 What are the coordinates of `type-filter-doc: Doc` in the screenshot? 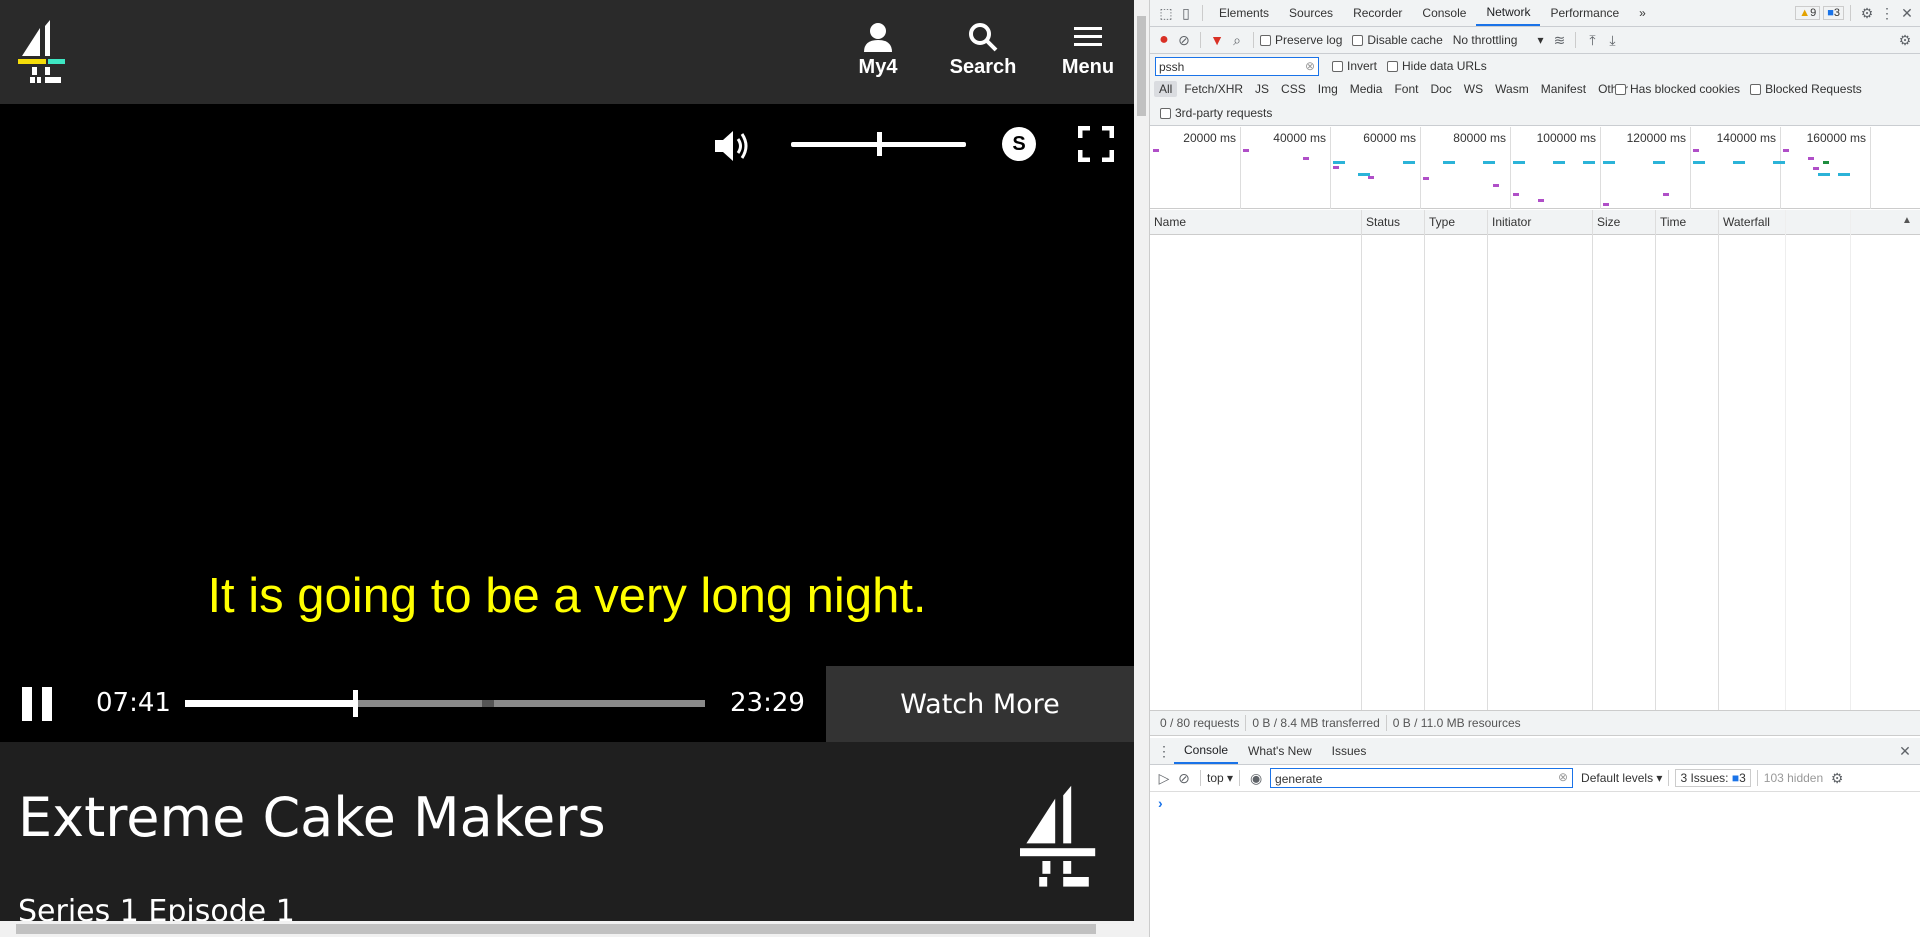 It's located at (1440, 89).